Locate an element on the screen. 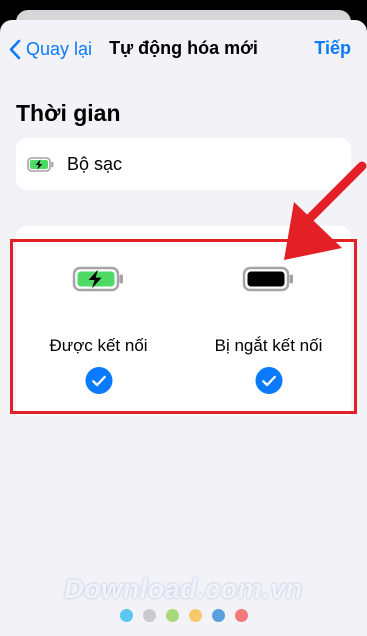 The height and width of the screenshot is (636, 367). page-title: Tự động hóa mới is located at coordinates (183, 48).